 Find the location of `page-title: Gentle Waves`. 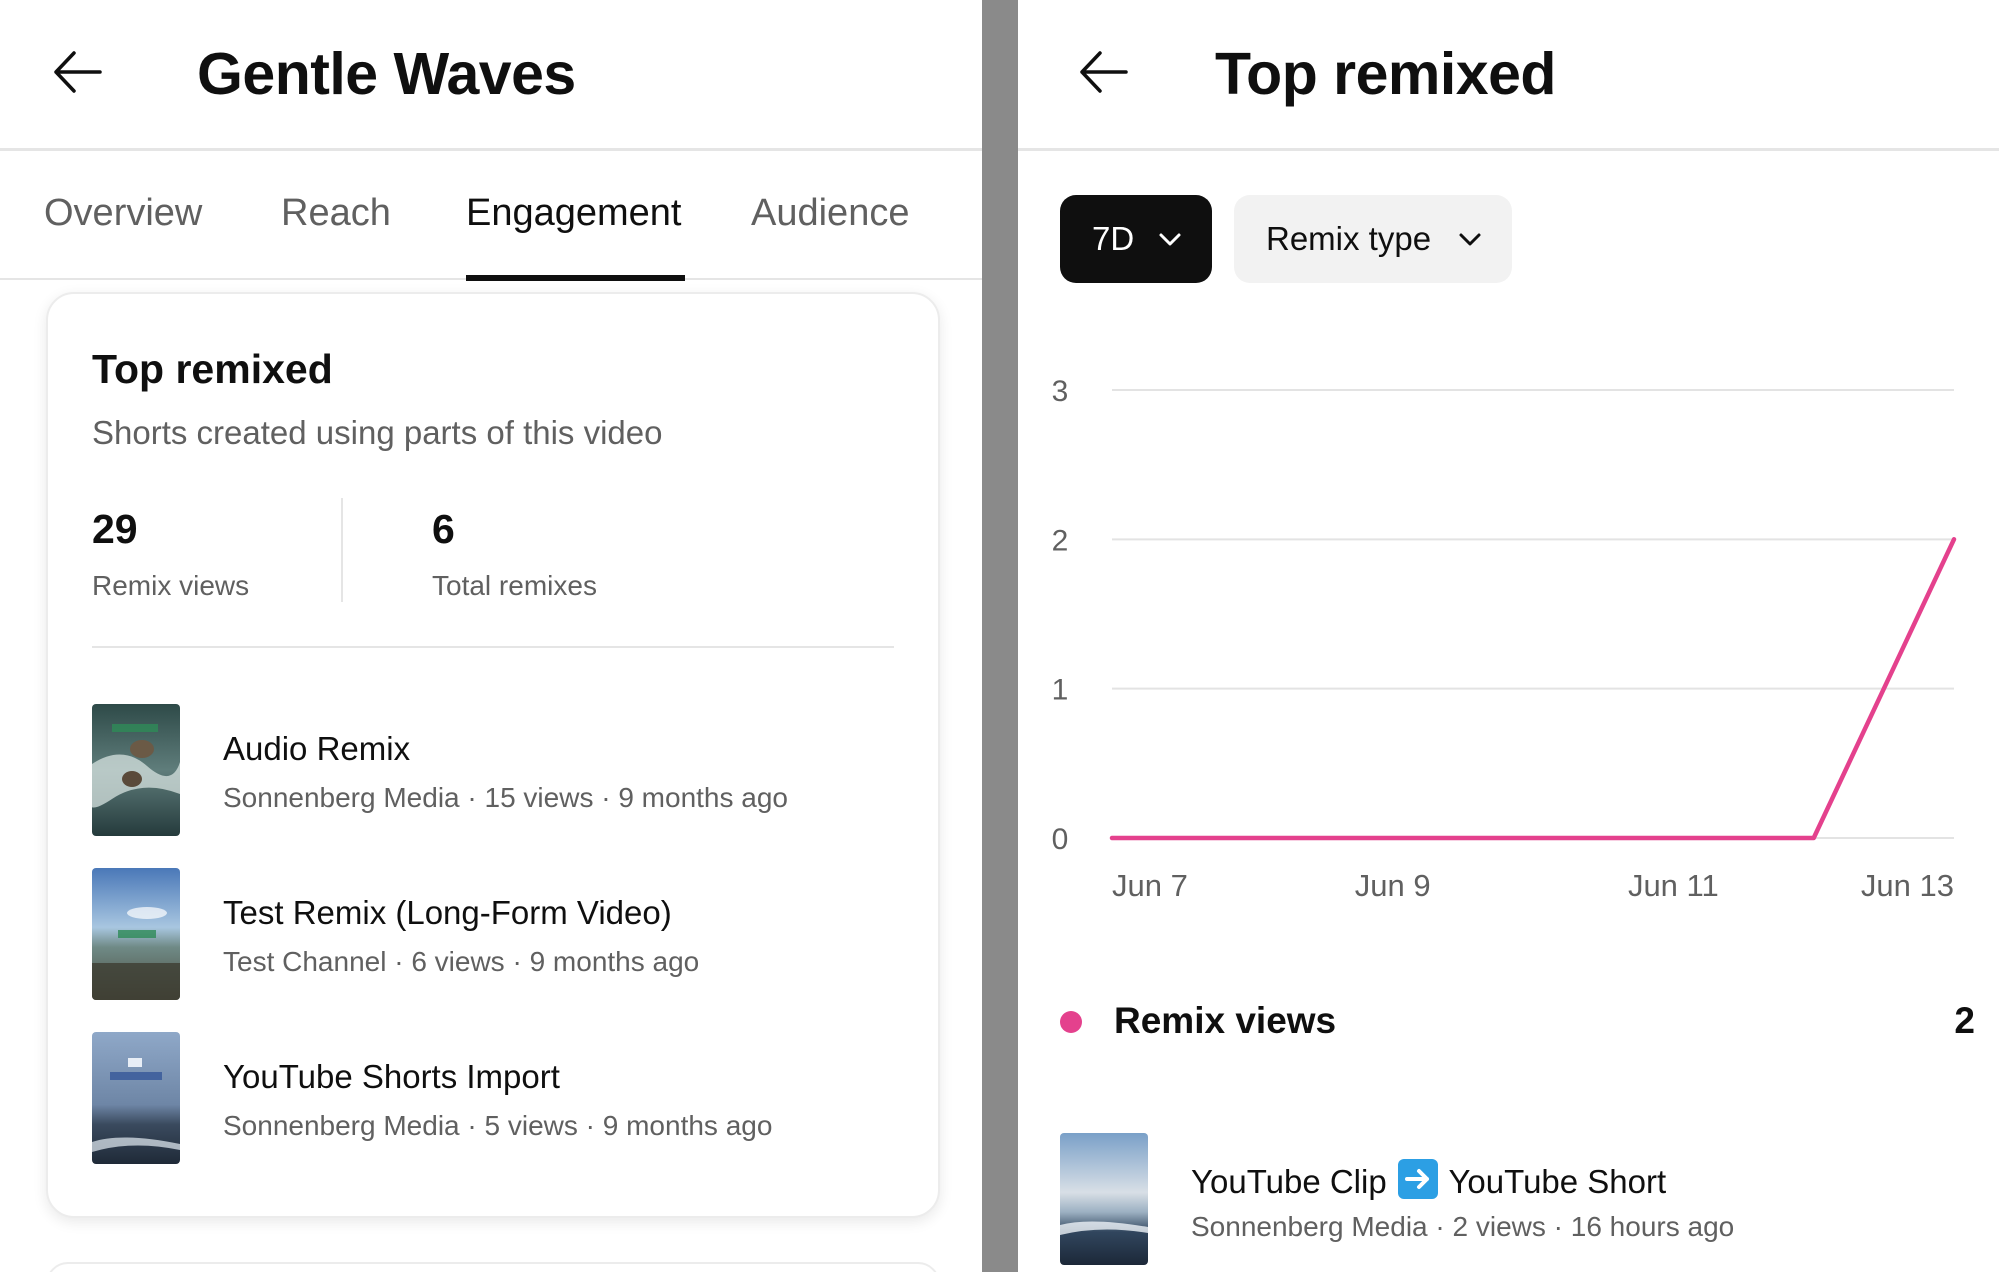

page-title: Gentle Waves is located at coordinates (386, 74).